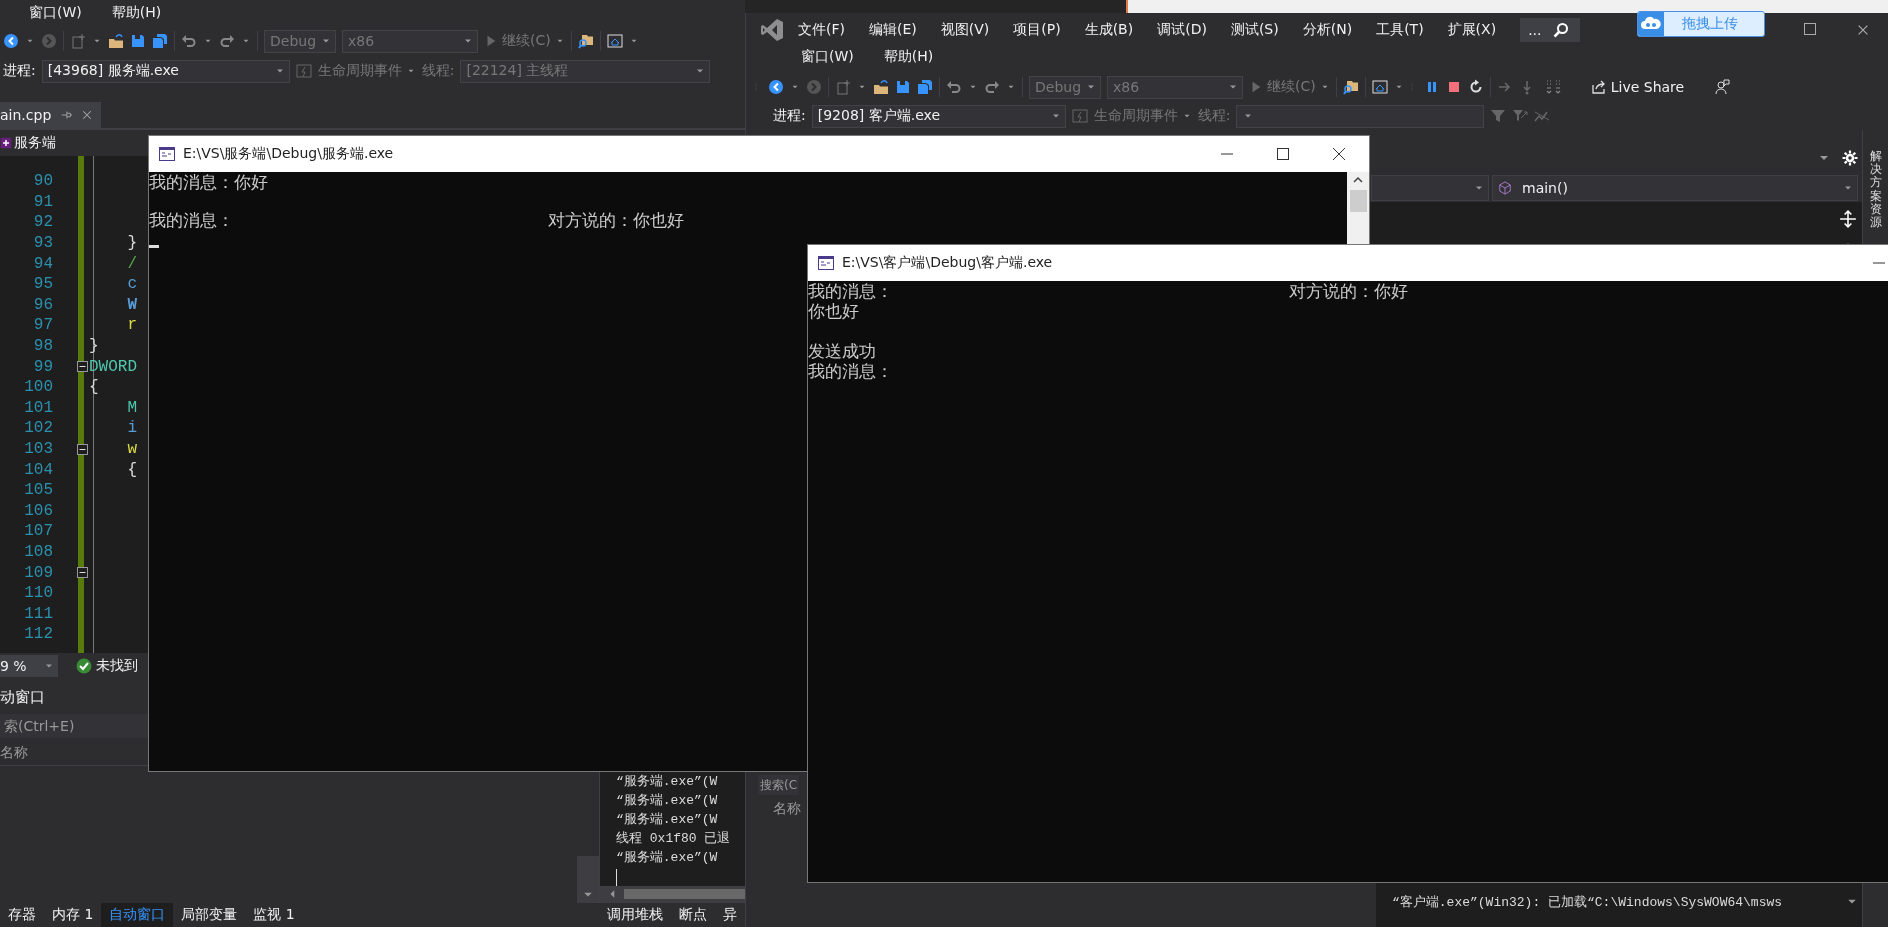  Describe the element at coordinates (1339, 154) in the screenshot. I see `close-icon` at that location.